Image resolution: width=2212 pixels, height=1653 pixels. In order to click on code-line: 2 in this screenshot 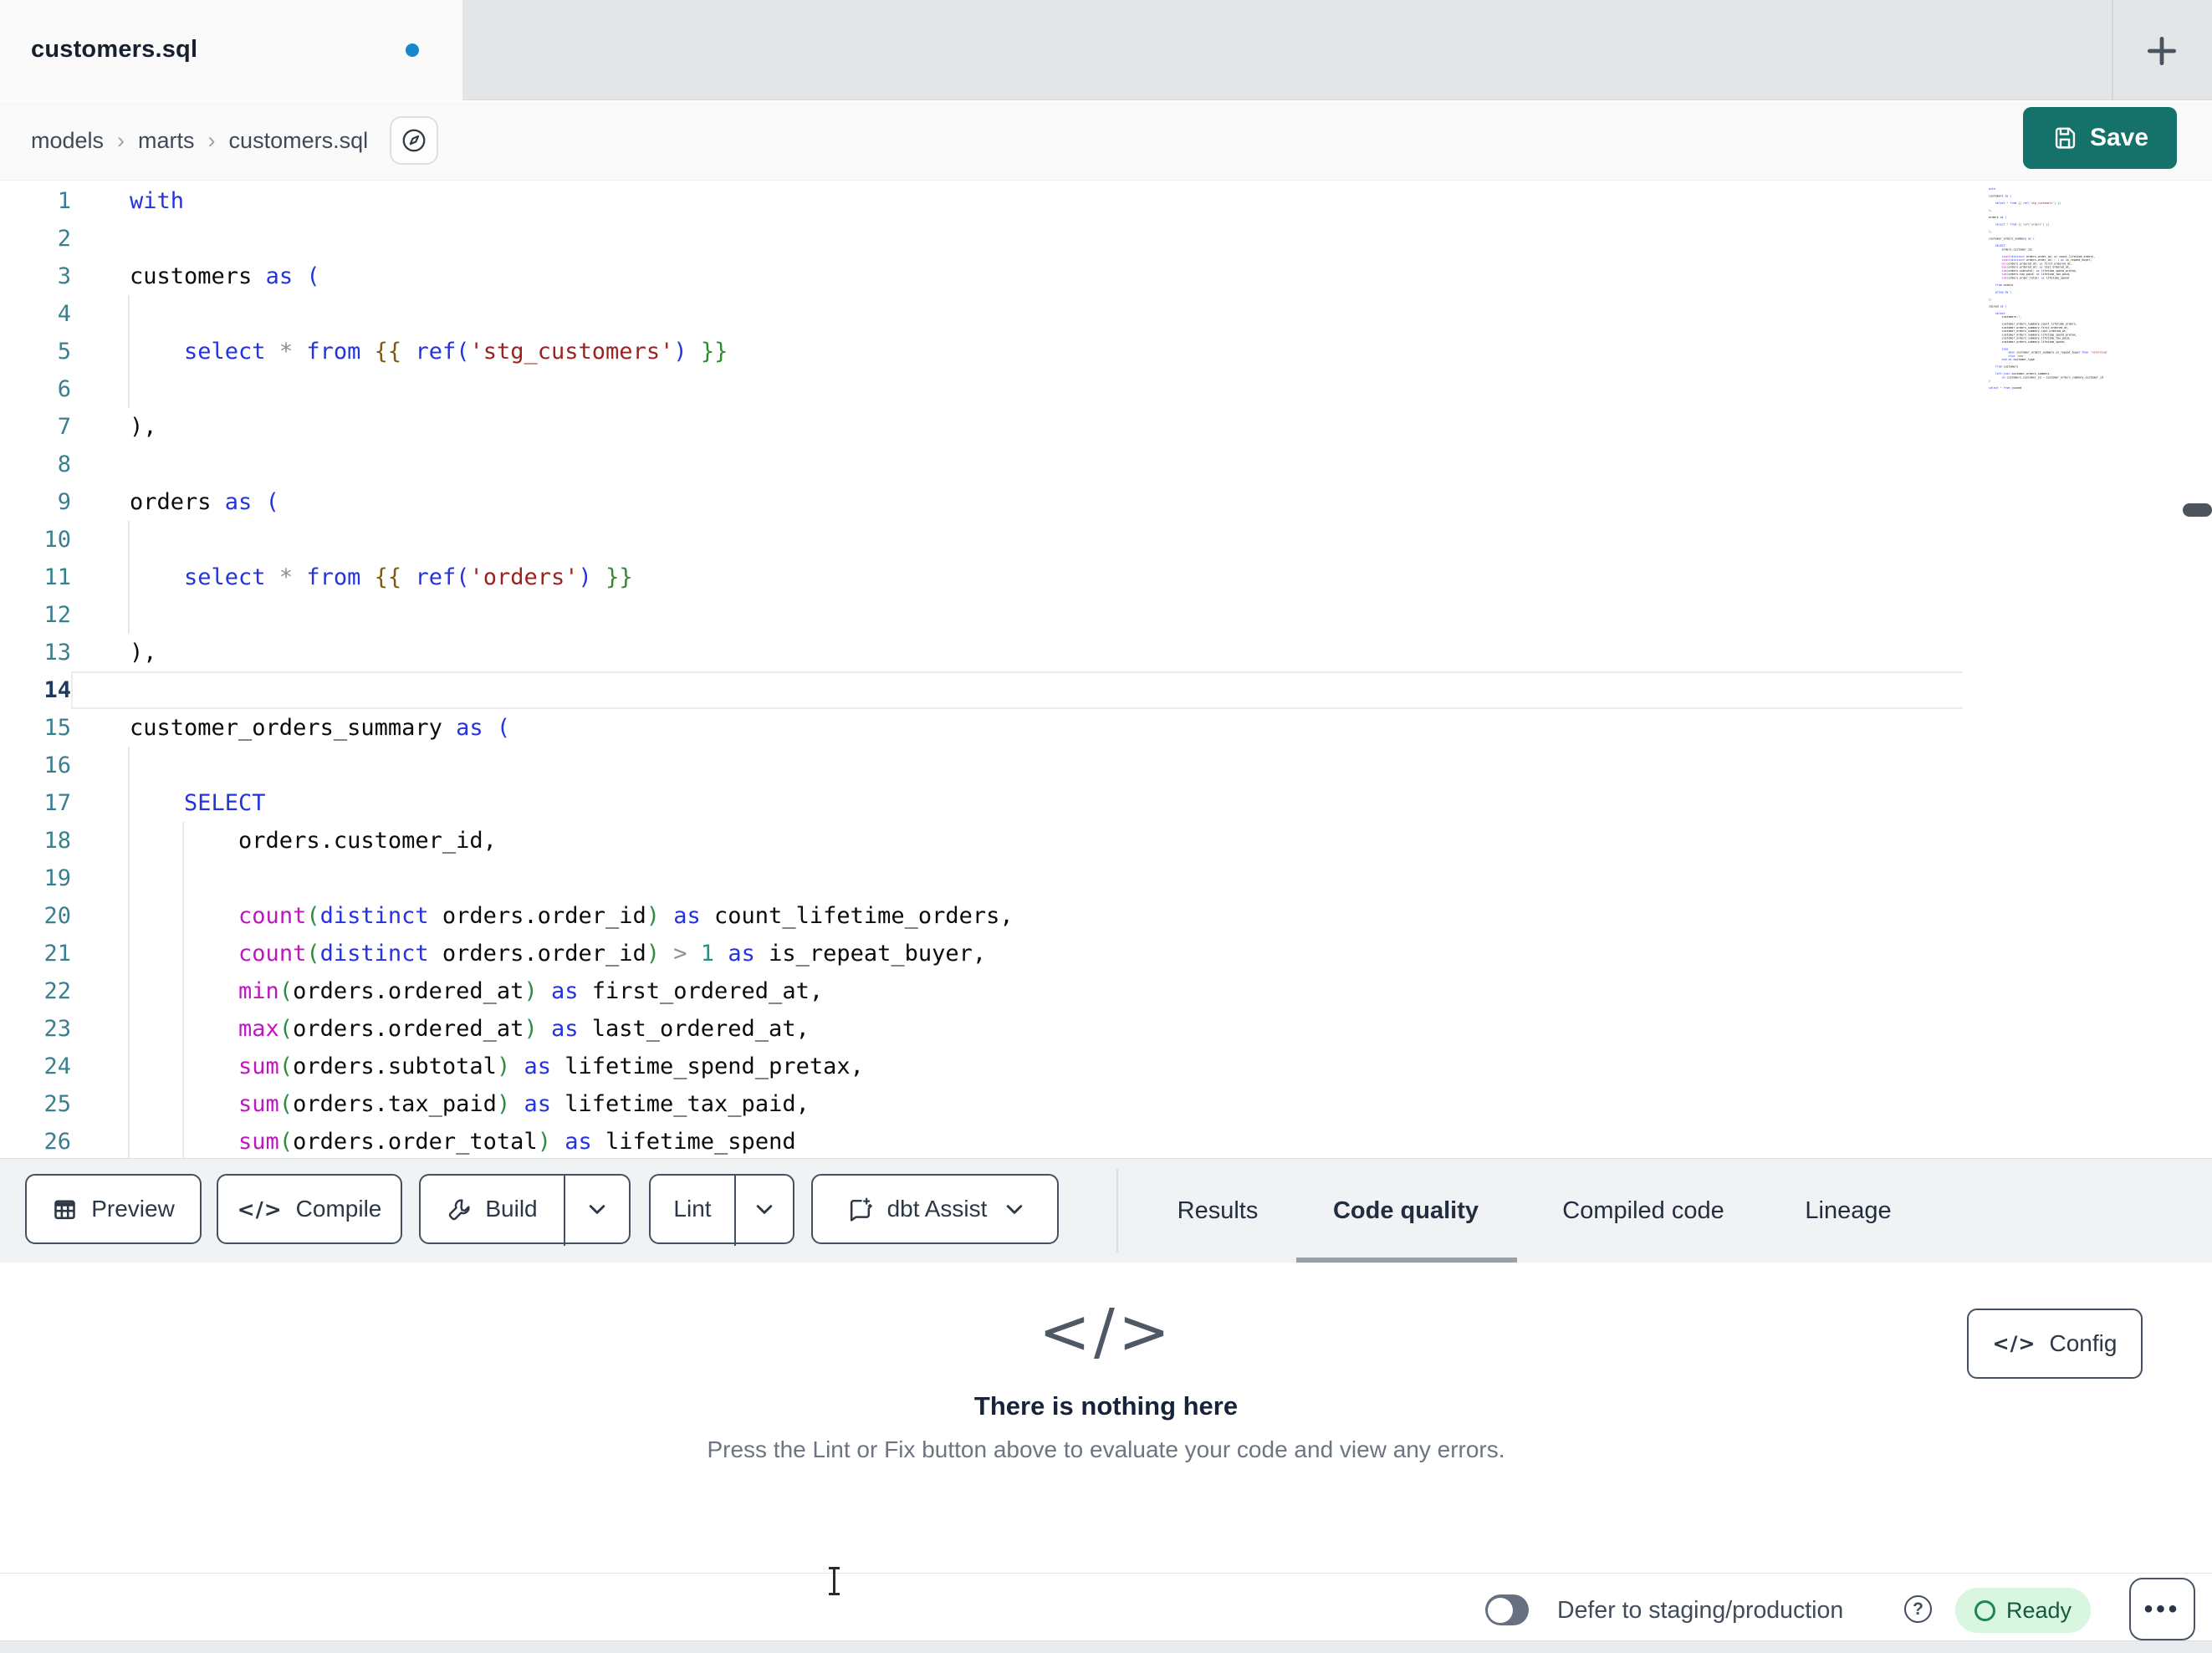, I will do `click(1106, 239)`.